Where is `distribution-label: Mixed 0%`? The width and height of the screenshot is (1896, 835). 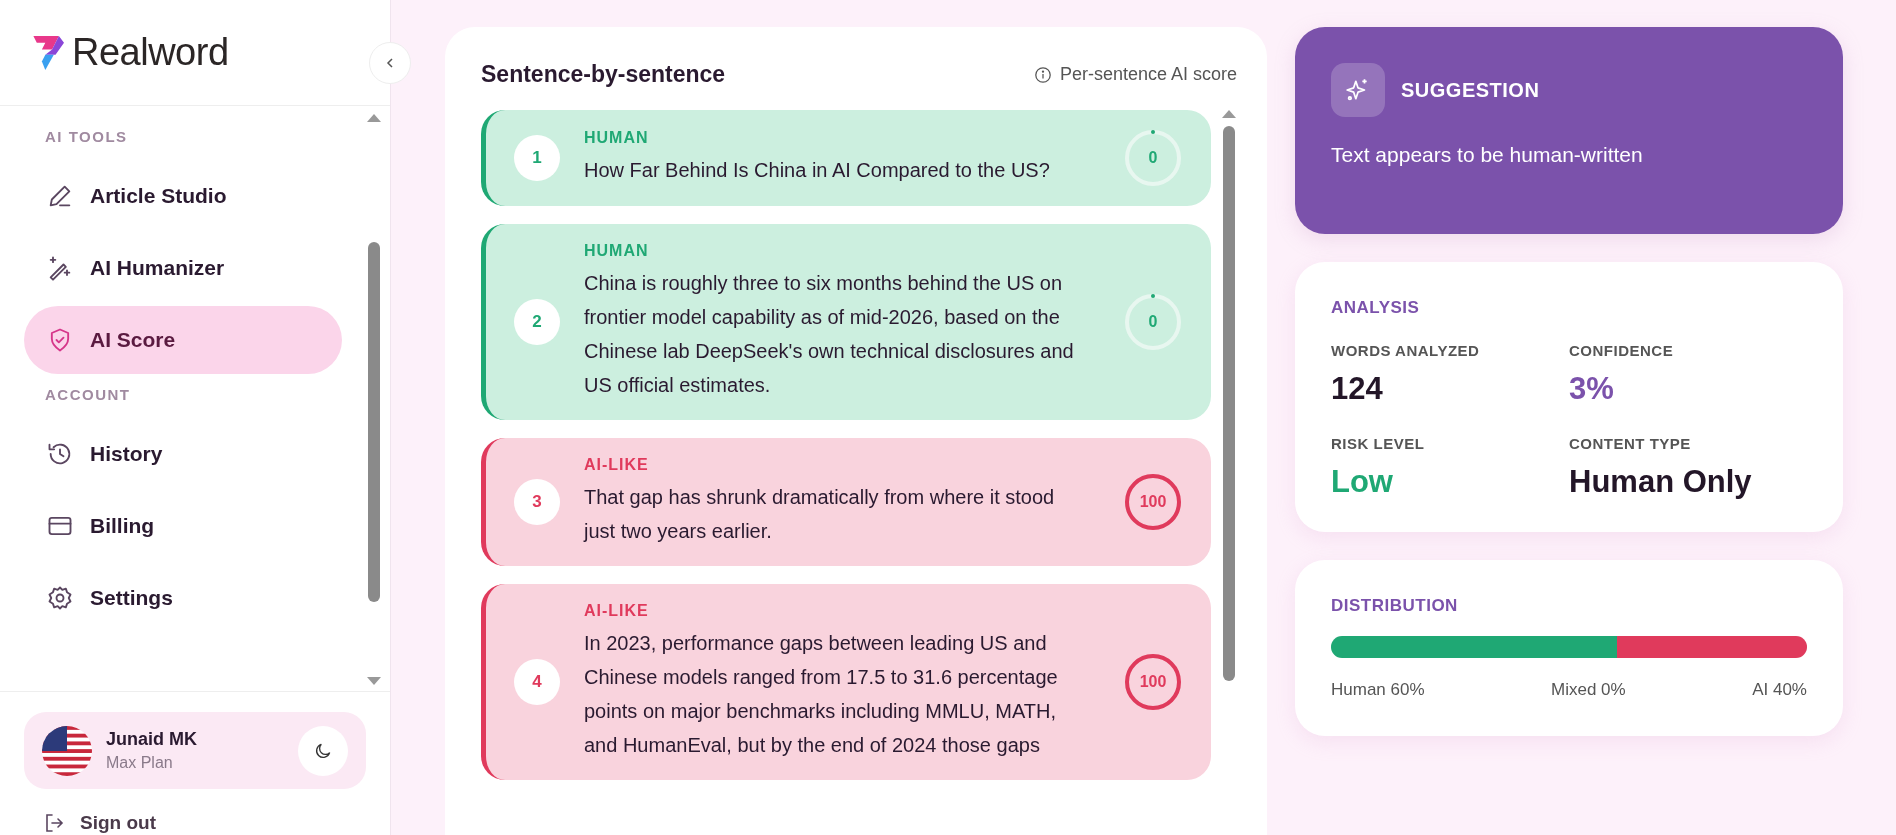 distribution-label: Mixed 0% is located at coordinates (1588, 690).